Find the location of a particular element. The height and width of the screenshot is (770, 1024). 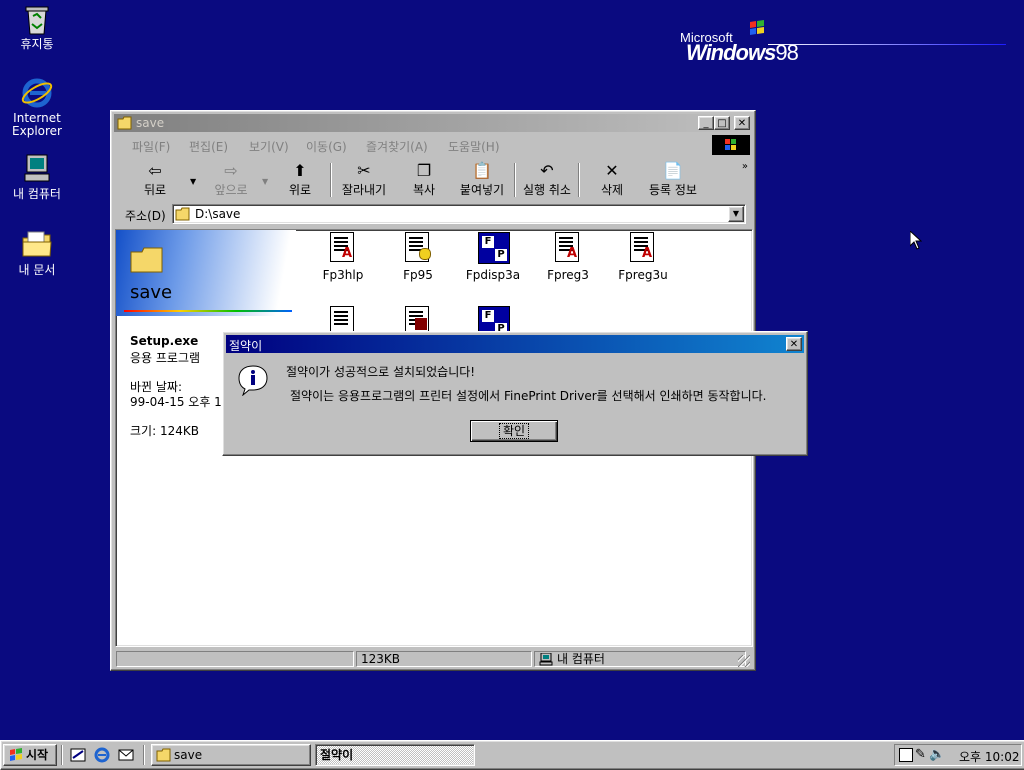

resize-grip is located at coordinates (744, 661).